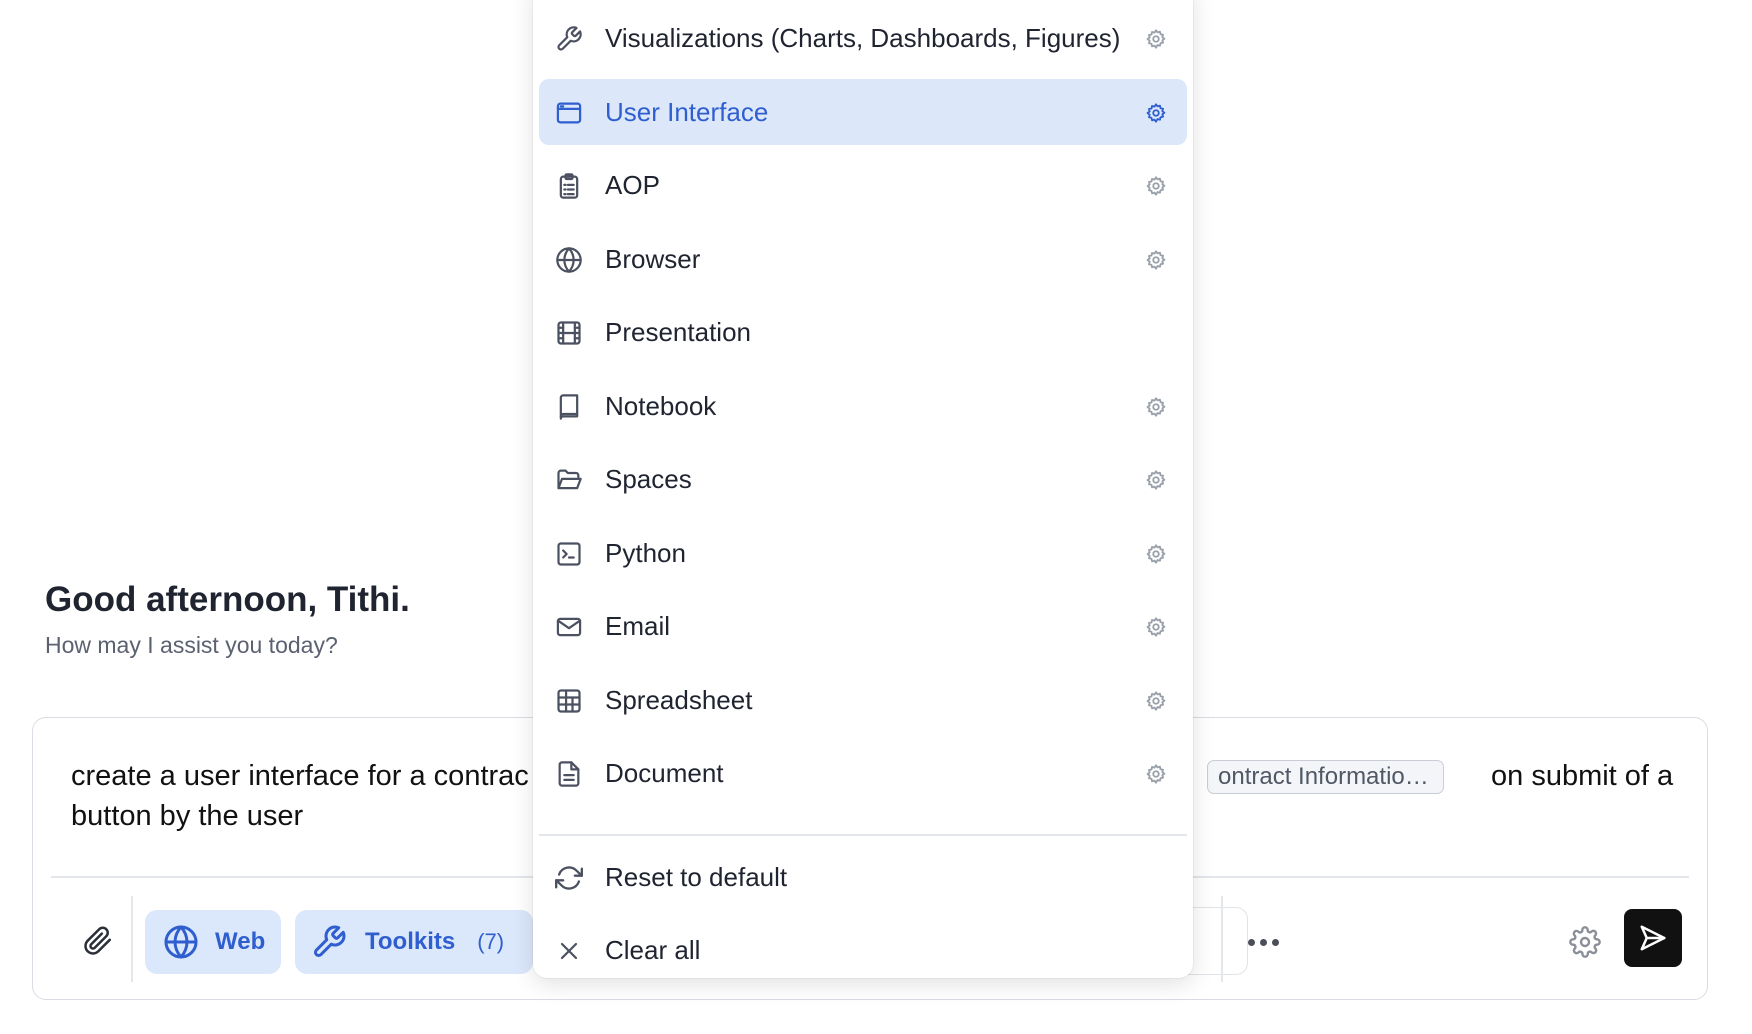 This screenshot has height=1034, width=1752. What do you see at coordinates (653, 950) in the screenshot?
I see `clear-all-label: Clear all` at bounding box center [653, 950].